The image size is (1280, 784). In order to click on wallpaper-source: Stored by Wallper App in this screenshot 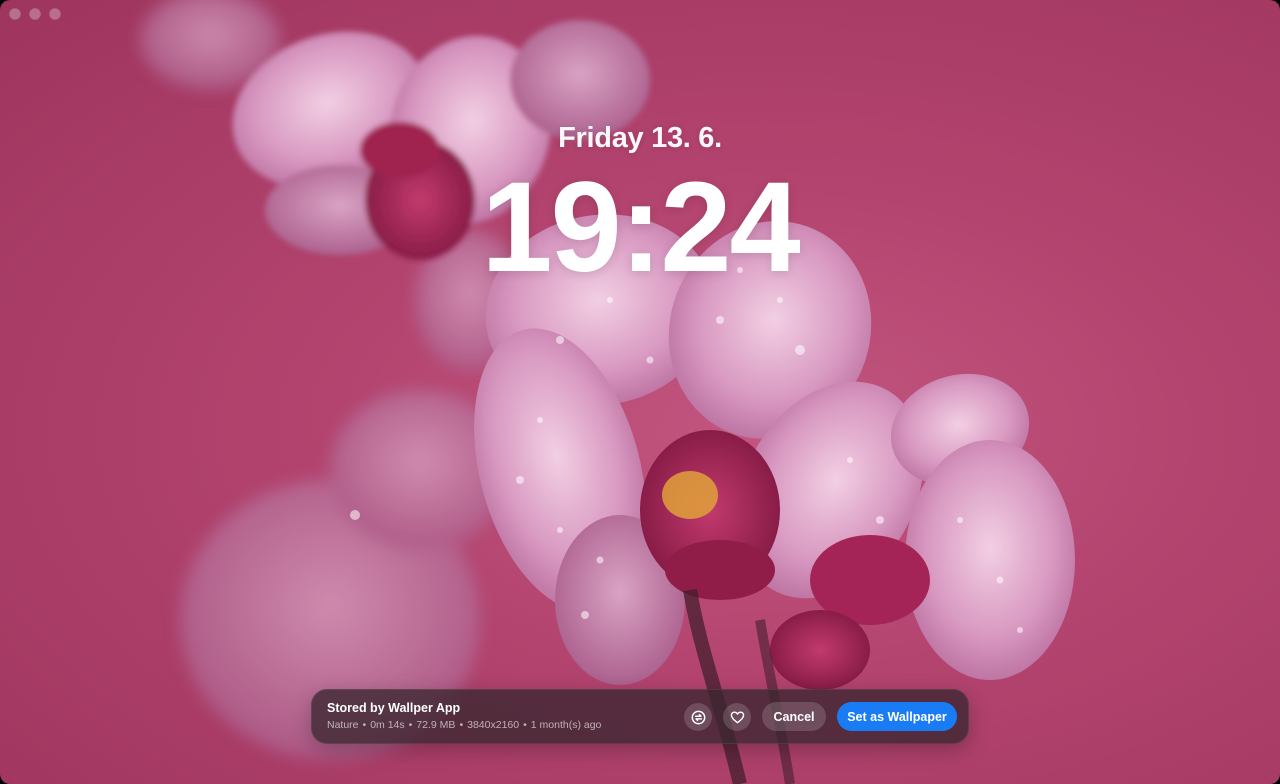, I will do `click(394, 708)`.